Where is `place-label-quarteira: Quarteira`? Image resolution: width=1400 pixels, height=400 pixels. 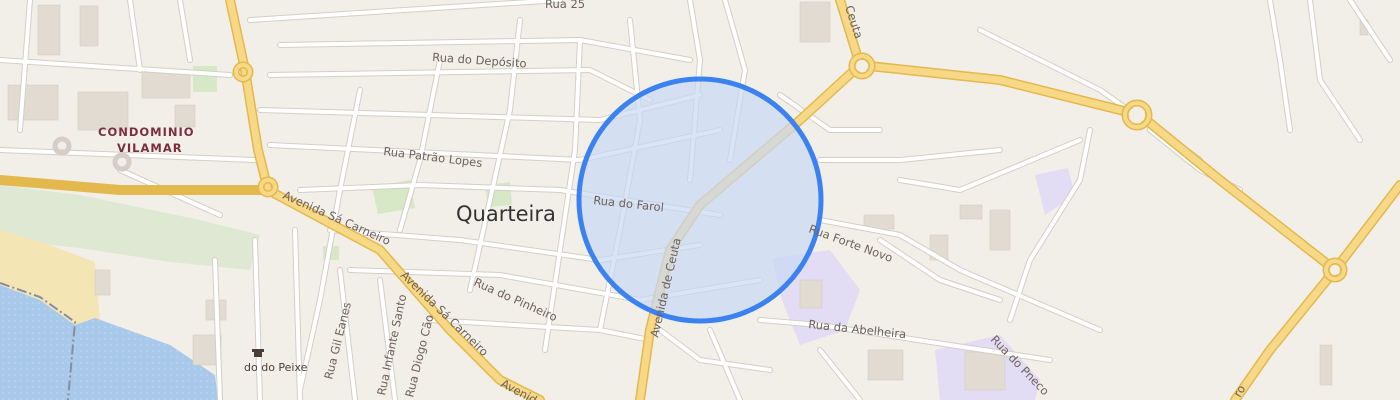 place-label-quarteira: Quarteira is located at coordinates (506, 214).